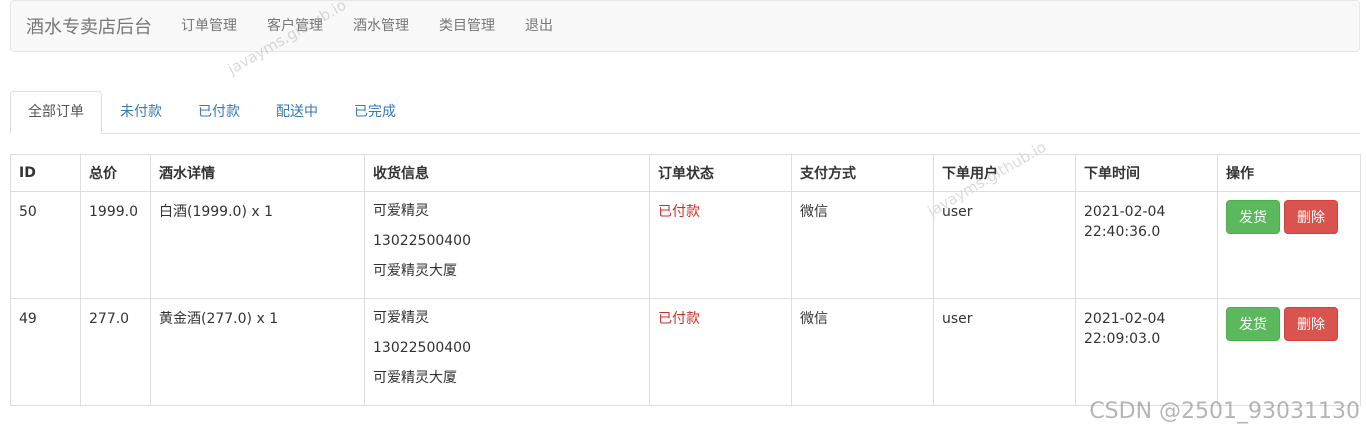  Describe the element at coordinates (507, 173) in the screenshot. I see `header-receiver-info: 收货信息` at that location.